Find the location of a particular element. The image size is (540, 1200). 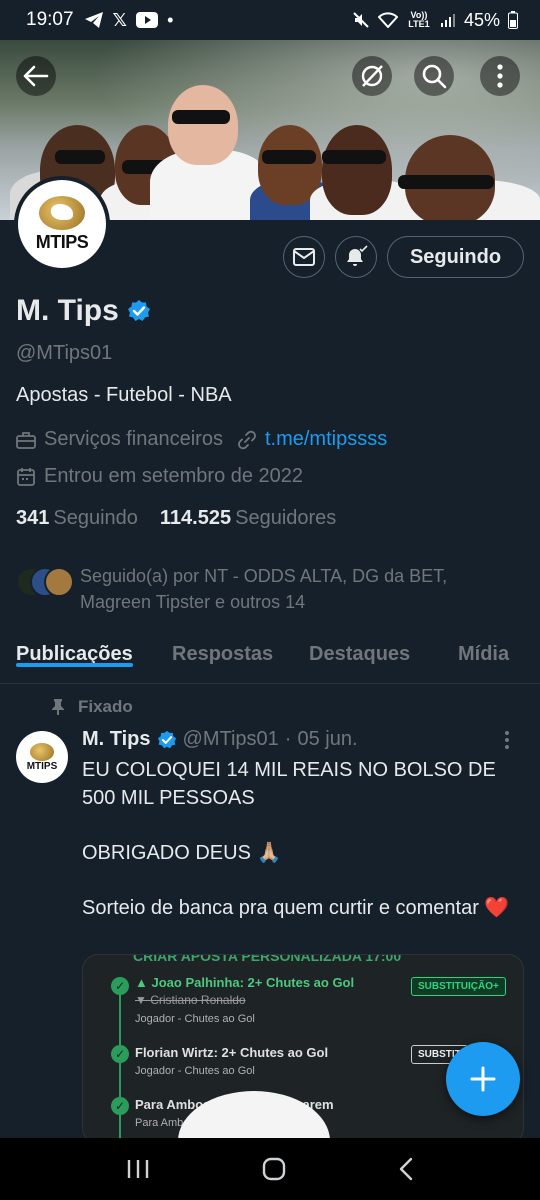

grok-icon is located at coordinates (372, 76).